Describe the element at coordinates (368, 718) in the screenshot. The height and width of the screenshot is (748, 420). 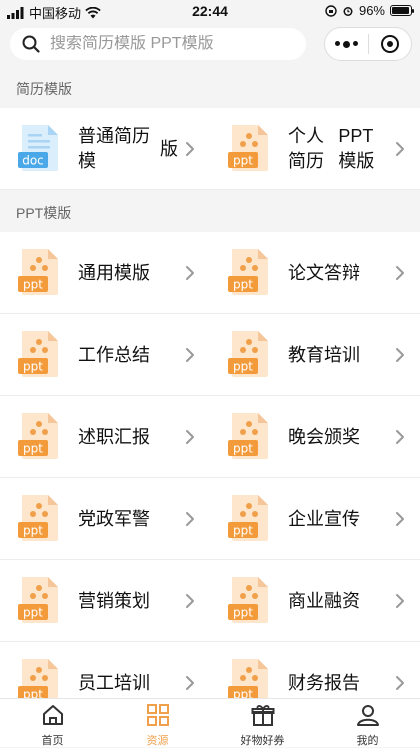
I see `user-icon` at that location.